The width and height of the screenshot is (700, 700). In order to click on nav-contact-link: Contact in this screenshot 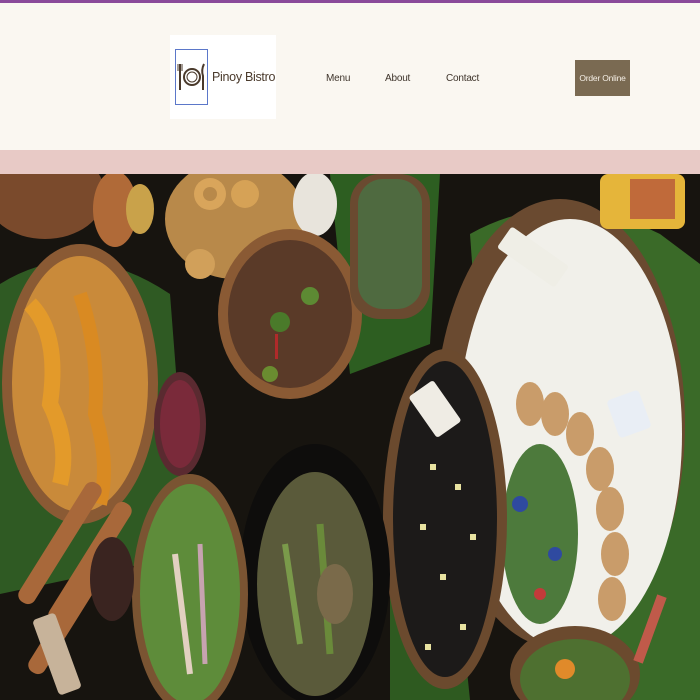, I will do `click(462, 78)`.